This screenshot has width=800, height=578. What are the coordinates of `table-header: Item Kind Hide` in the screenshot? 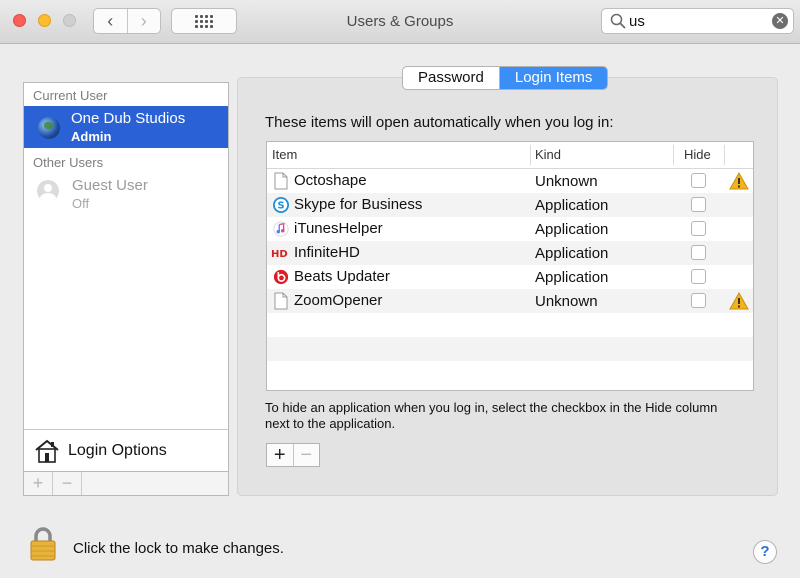 It's located at (510, 155).